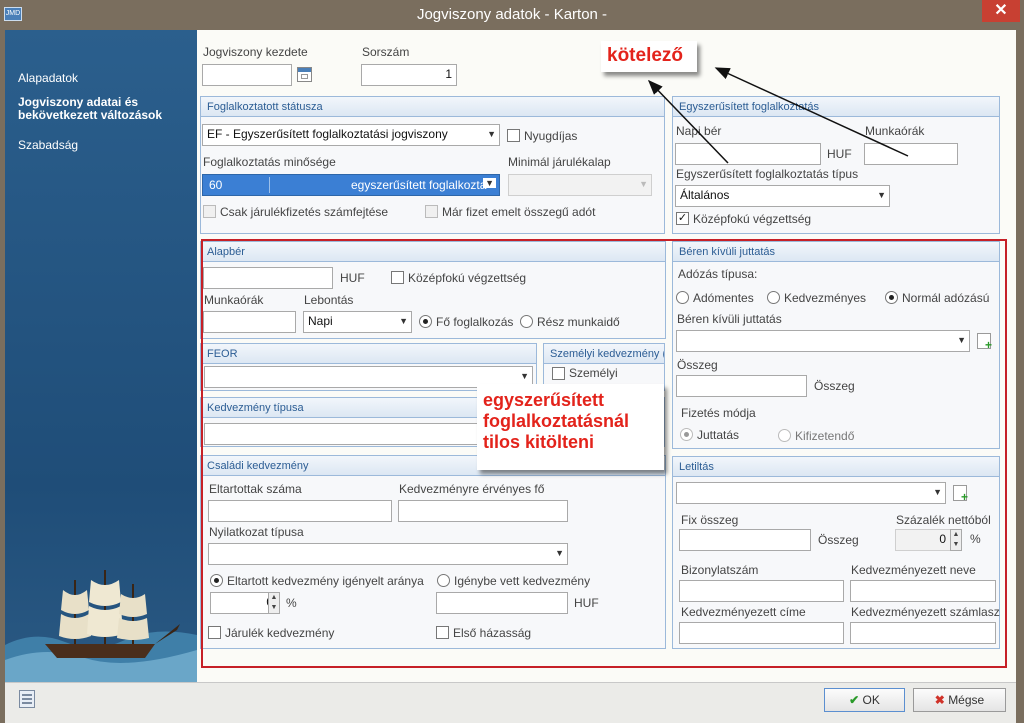  What do you see at coordinates (432, 107) in the screenshot?
I see `status-panel-title: Foglalkoztatott státusza` at bounding box center [432, 107].